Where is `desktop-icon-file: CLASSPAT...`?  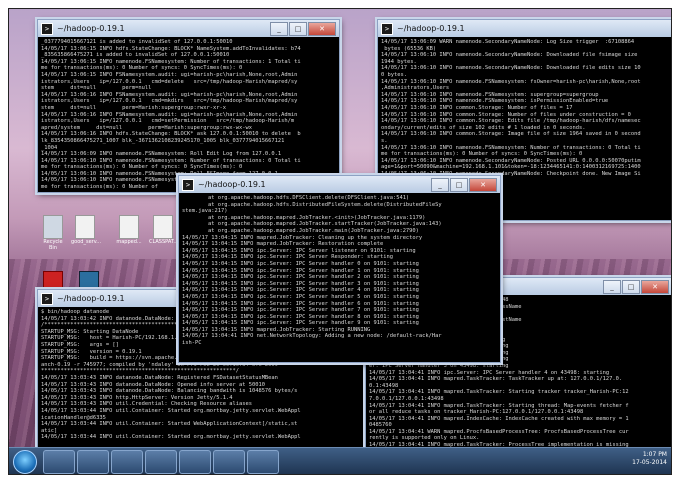
desktop-icon-file: CLASSPAT... is located at coordinates (164, 230).